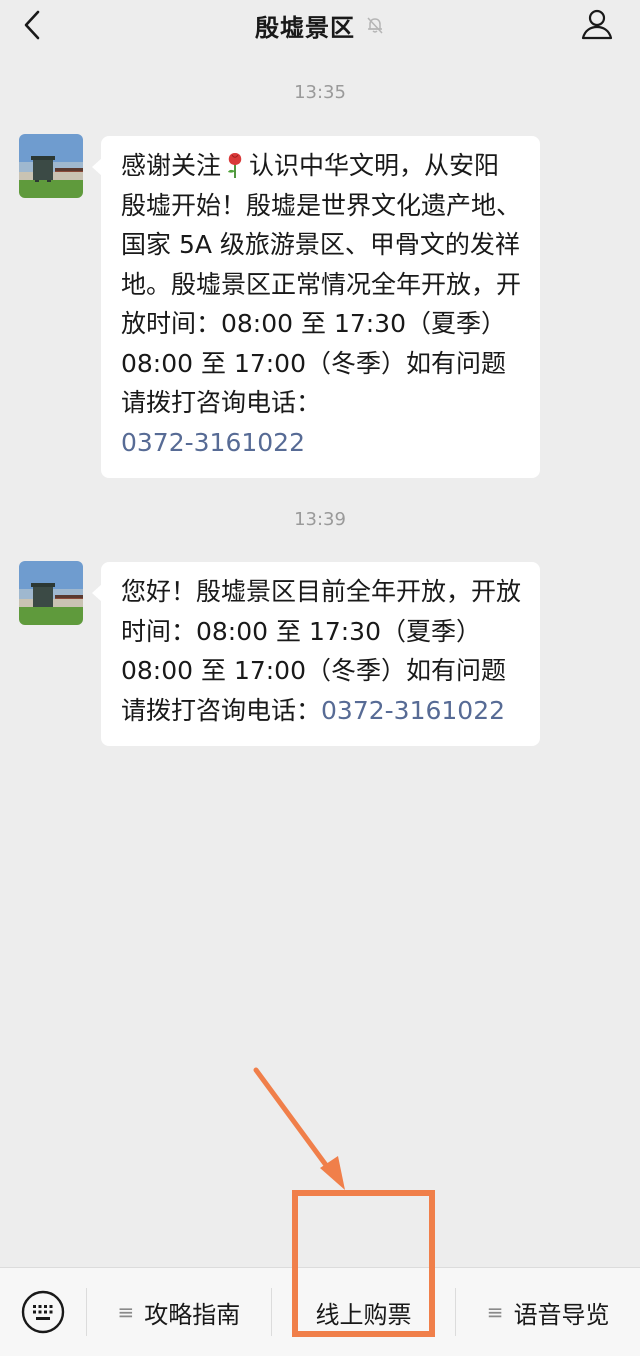 This screenshot has height=1356, width=640. What do you see at coordinates (363, 1263) in the screenshot?
I see `annotation-highlight-box` at bounding box center [363, 1263].